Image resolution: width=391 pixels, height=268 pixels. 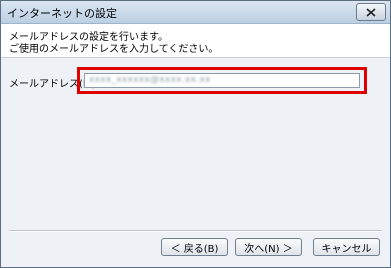 I want to click on back-button: ＜ 戻る(B), so click(x=194, y=247).